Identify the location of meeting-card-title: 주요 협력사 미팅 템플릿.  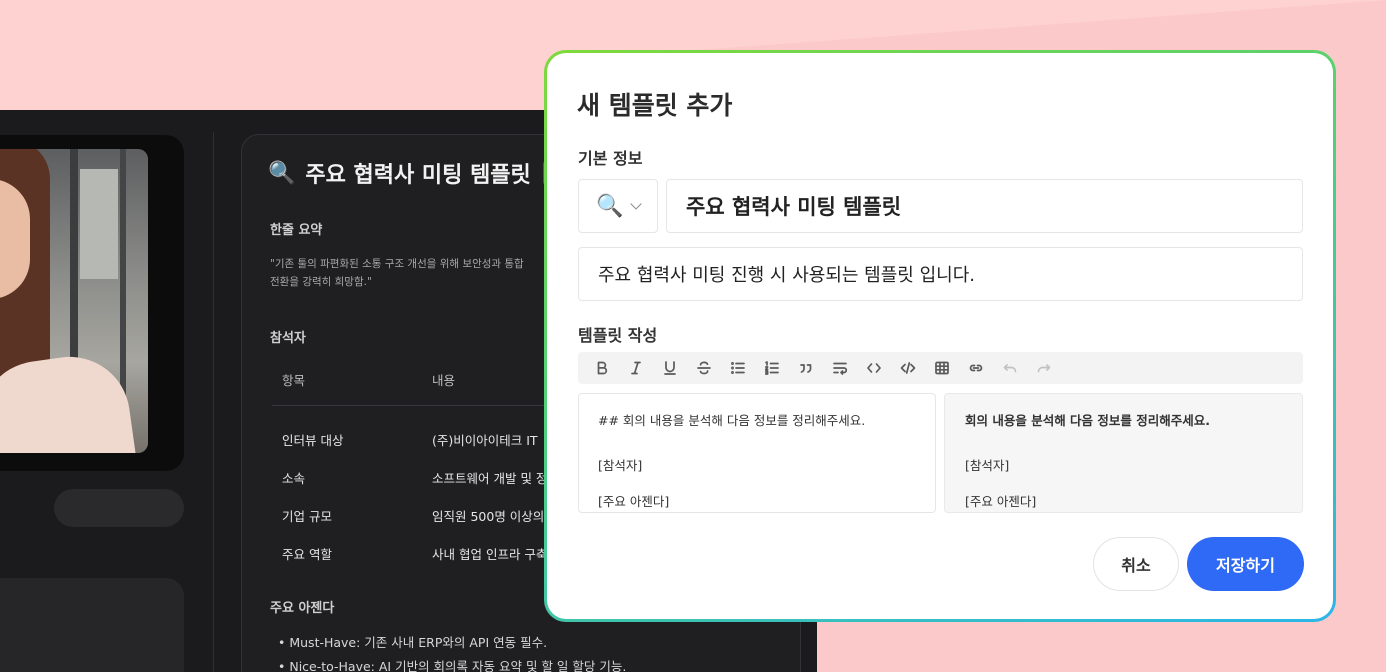
(418, 175).